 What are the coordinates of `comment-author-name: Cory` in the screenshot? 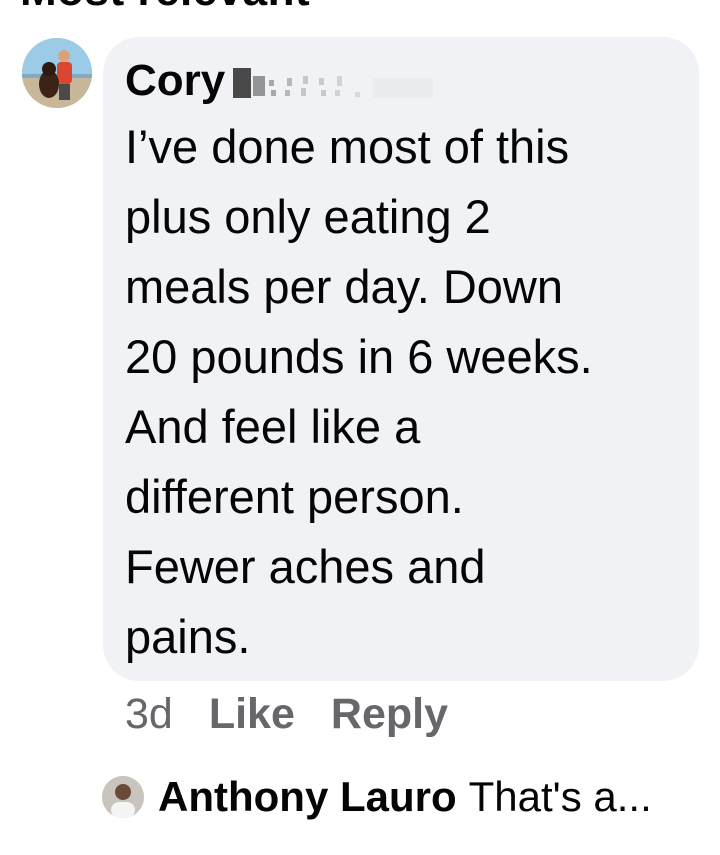 It's located at (175, 81).